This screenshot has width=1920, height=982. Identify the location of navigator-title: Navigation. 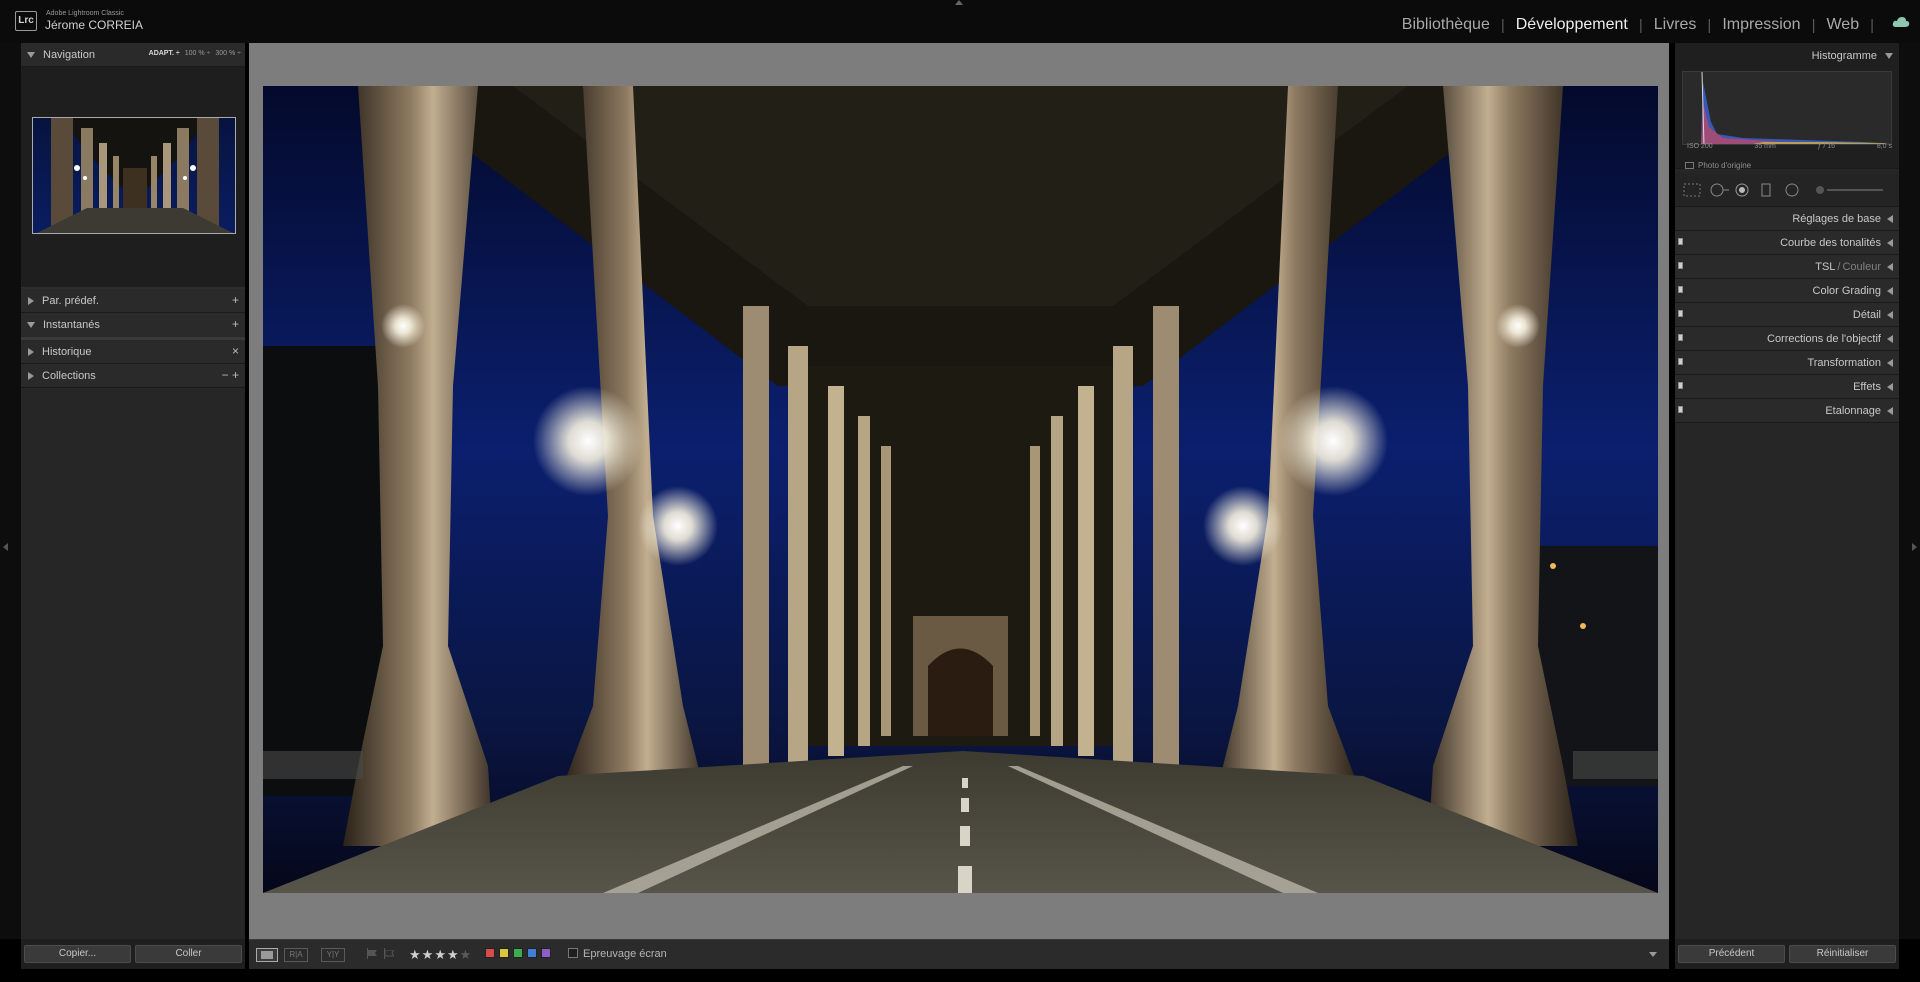
(69, 54).